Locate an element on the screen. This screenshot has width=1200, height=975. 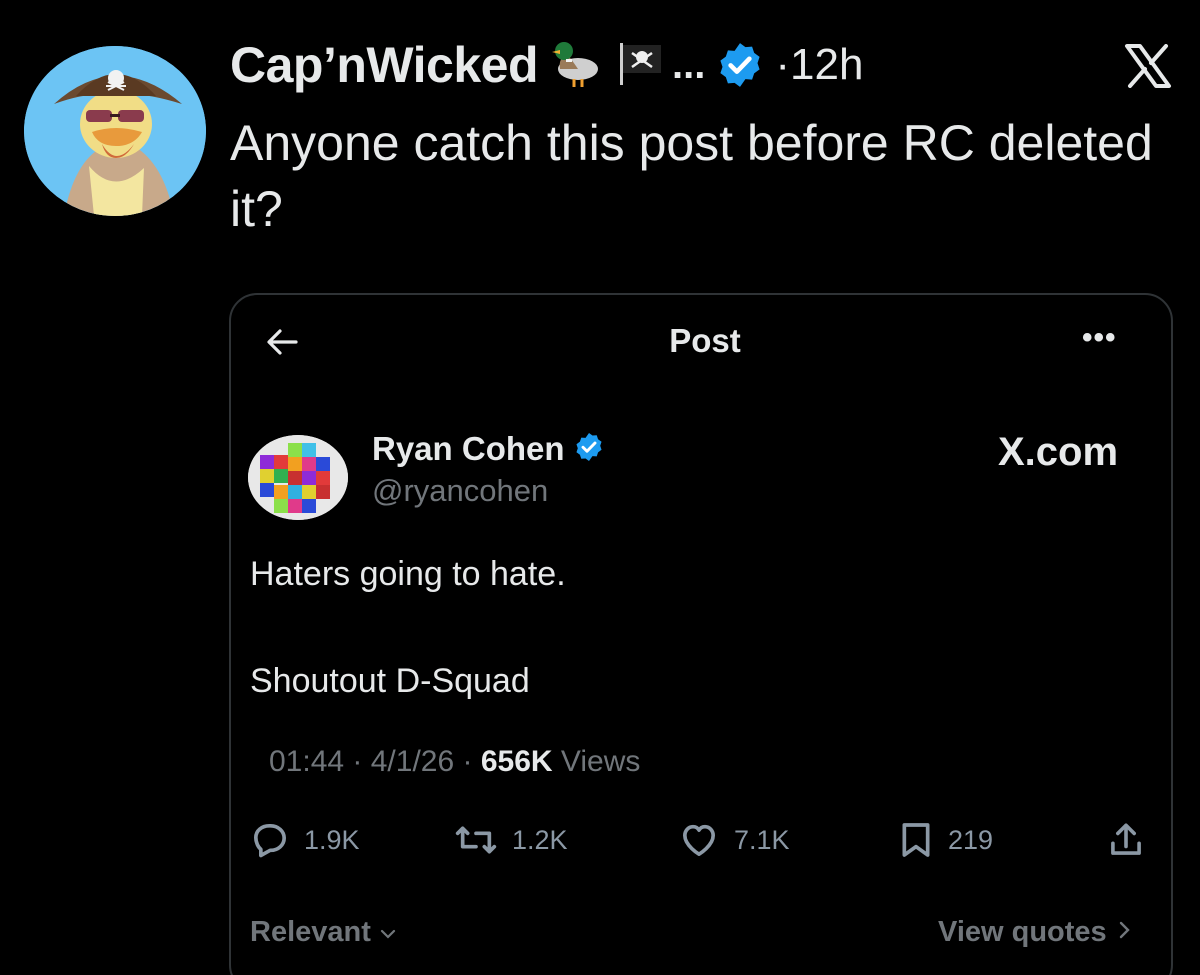
like-button: 7.1K is located at coordinates (734, 840).